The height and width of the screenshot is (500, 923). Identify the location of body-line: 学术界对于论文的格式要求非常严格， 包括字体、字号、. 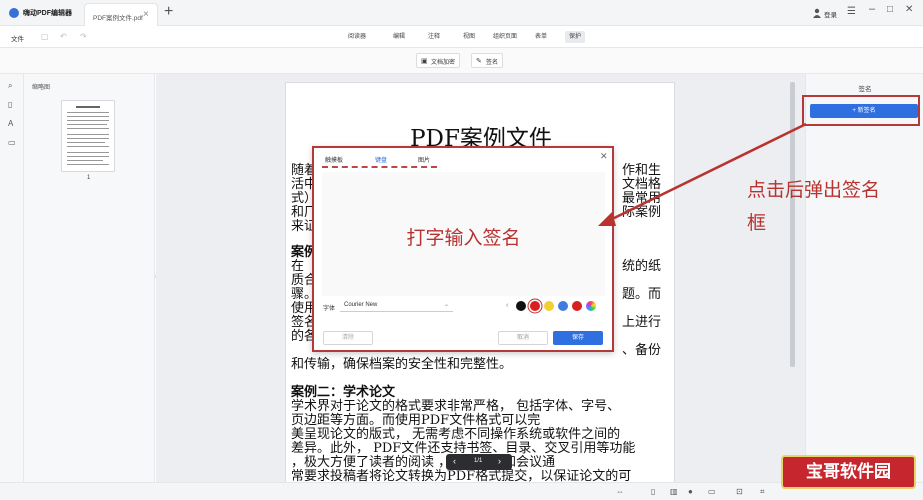
(456, 406).